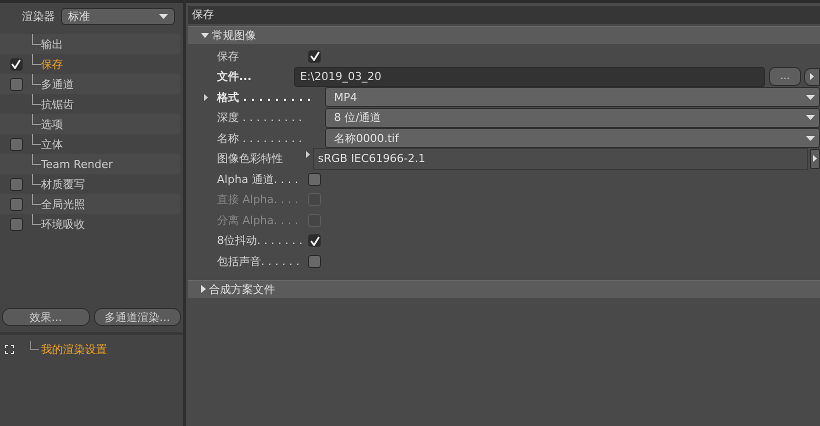  I want to click on option-label: Alpha 通道. . . ., so click(258, 179).